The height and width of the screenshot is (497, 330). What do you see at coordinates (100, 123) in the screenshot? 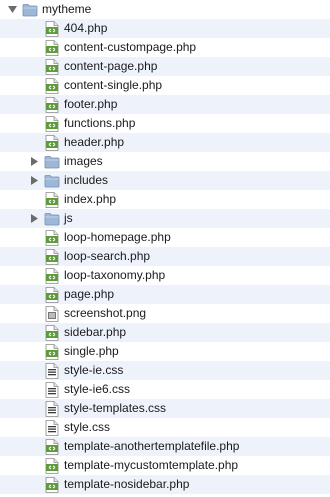
I see `tree-item-label: functions.php` at bounding box center [100, 123].